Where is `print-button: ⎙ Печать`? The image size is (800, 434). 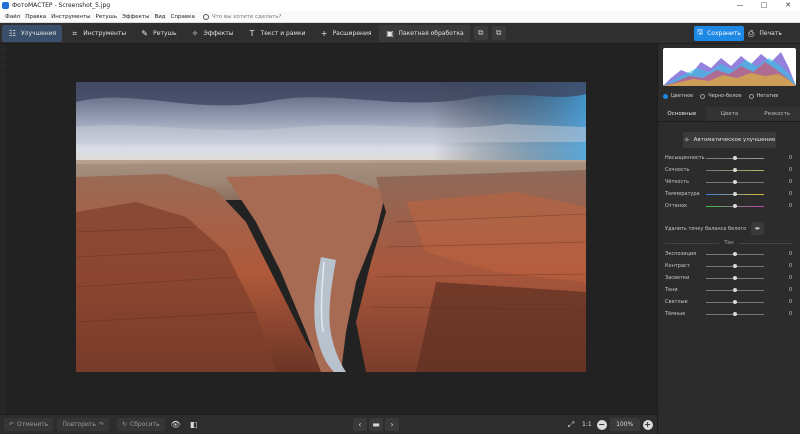 print-button: ⎙ Печать is located at coordinates (765, 33).